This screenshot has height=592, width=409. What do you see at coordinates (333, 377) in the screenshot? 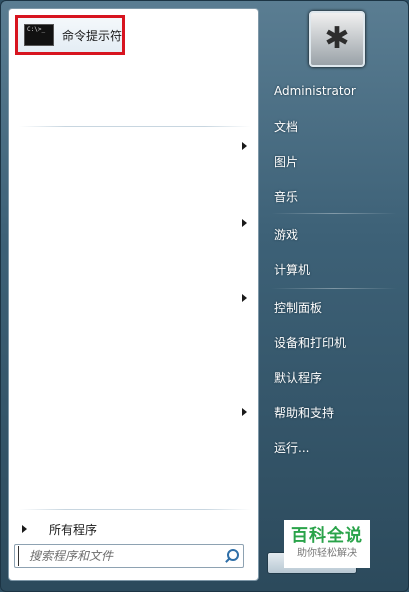
I see `right-item-default-programs: 默认程序` at bounding box center [333, 377].